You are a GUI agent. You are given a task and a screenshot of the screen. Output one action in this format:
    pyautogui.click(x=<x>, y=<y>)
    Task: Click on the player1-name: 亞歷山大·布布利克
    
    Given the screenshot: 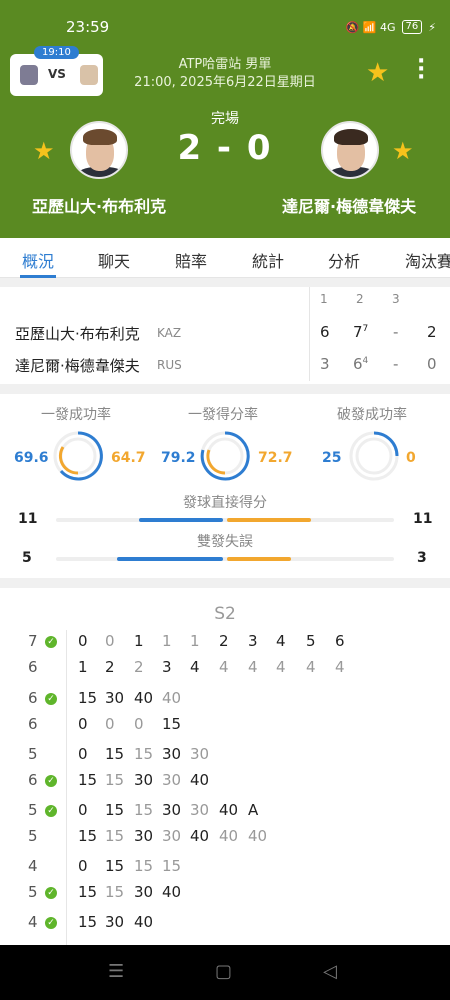 What is the action you would take?
    pyautogui.click(x=99, y=205)
    